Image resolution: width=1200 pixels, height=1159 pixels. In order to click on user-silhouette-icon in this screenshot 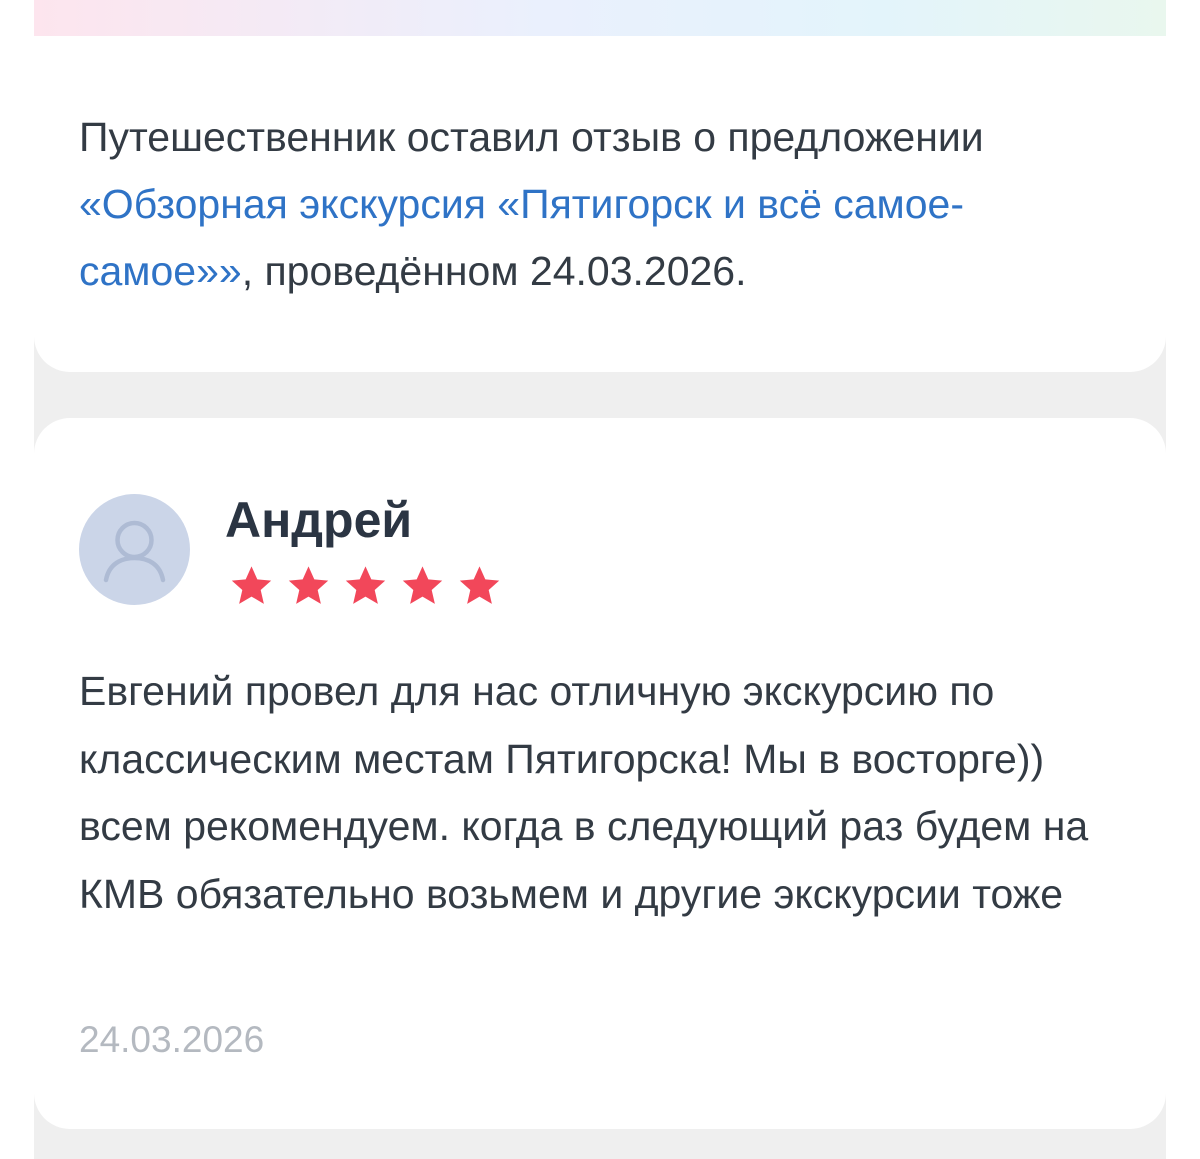, I will do `click(134, 551)`.